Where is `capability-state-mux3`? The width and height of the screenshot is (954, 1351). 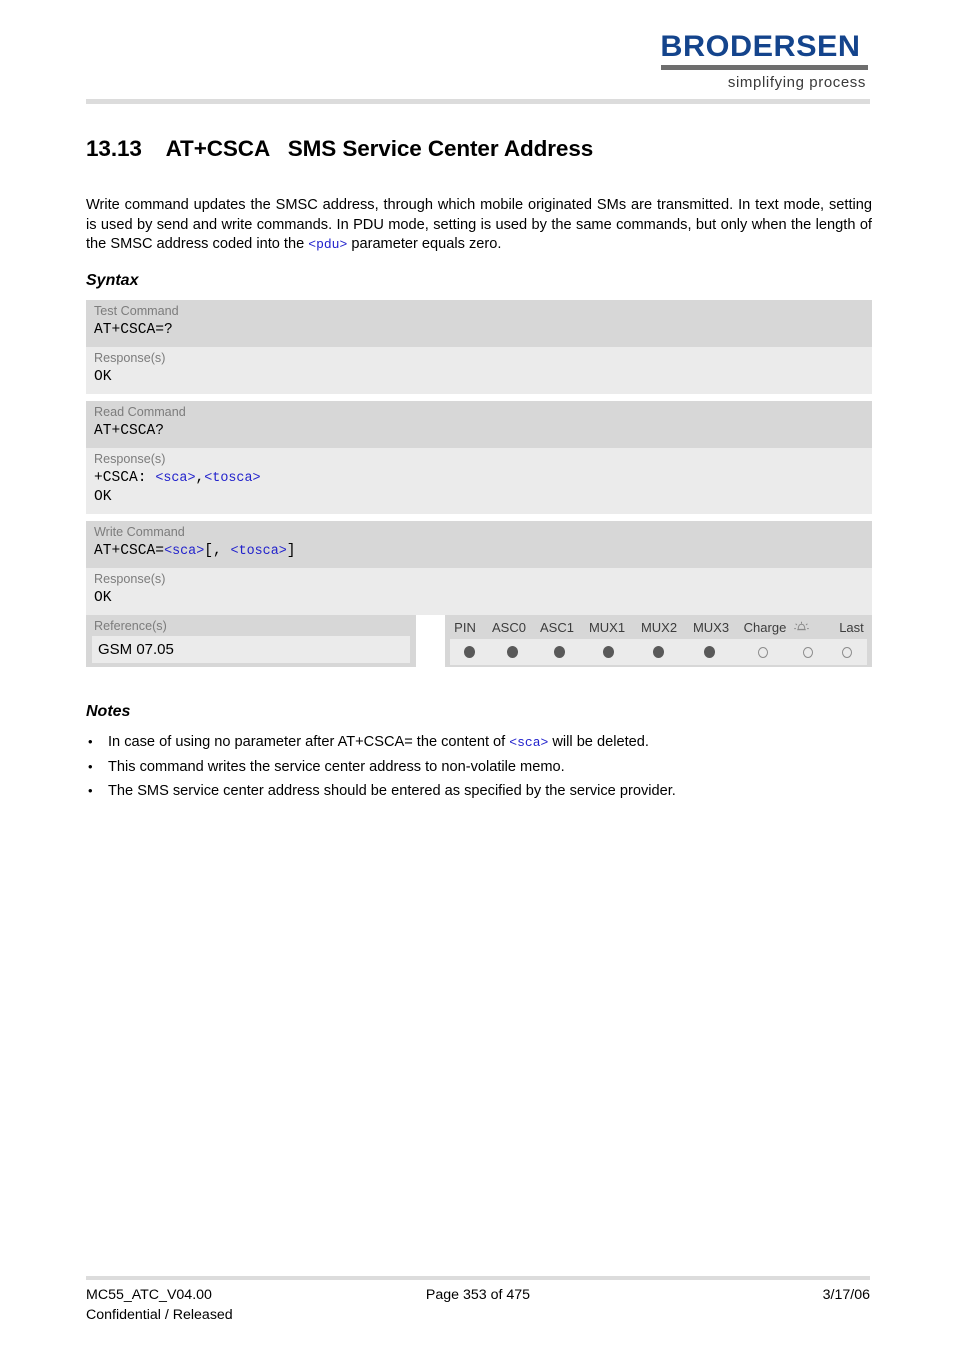 capability-state-mux3 is located at coordinates (709, 652).